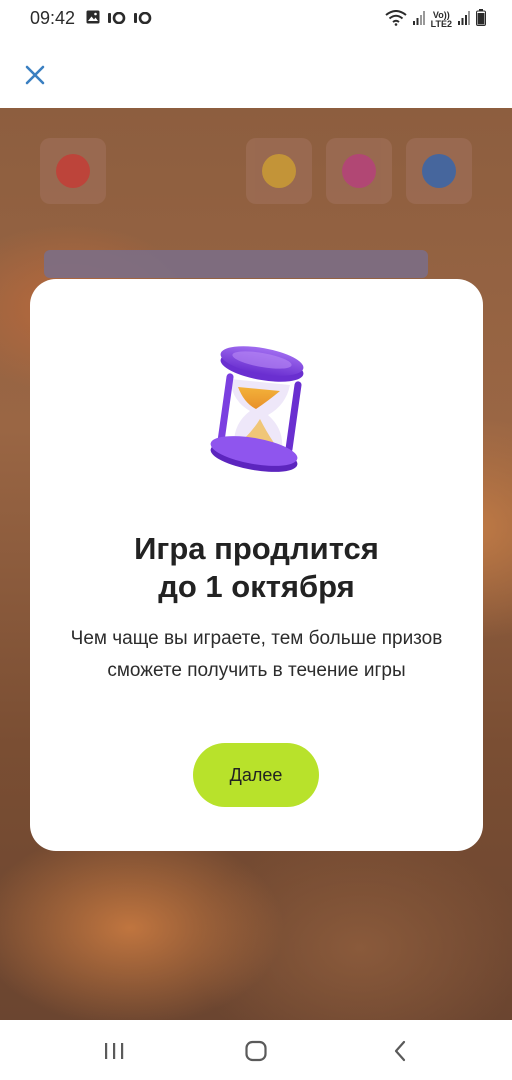 This screenshot has width=512, height=1080. Describe the element at coordinates (53, 18) in the screenshot. I see `status-time: 09:42` at that location.